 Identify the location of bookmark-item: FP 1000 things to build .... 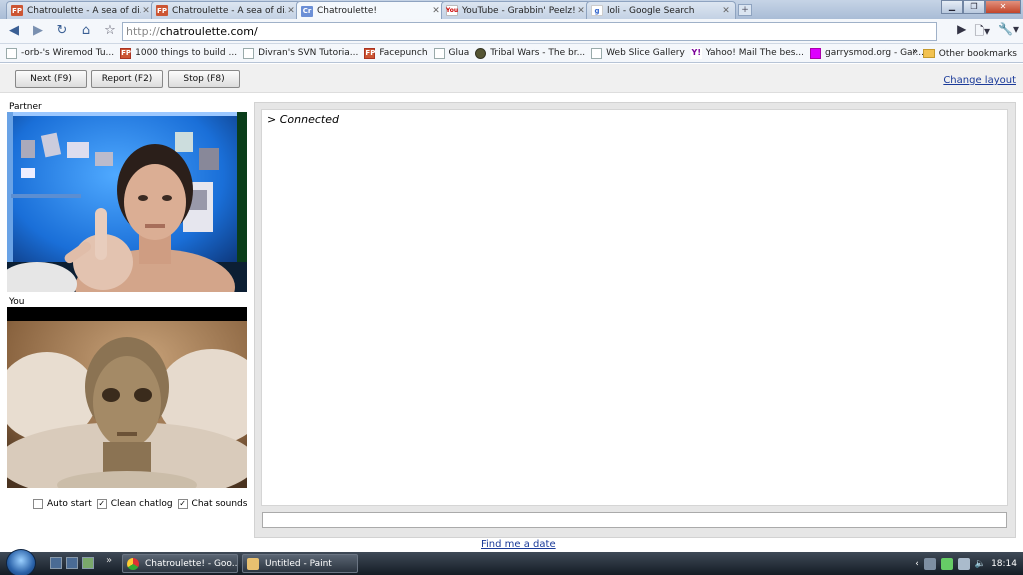
(179, 53).